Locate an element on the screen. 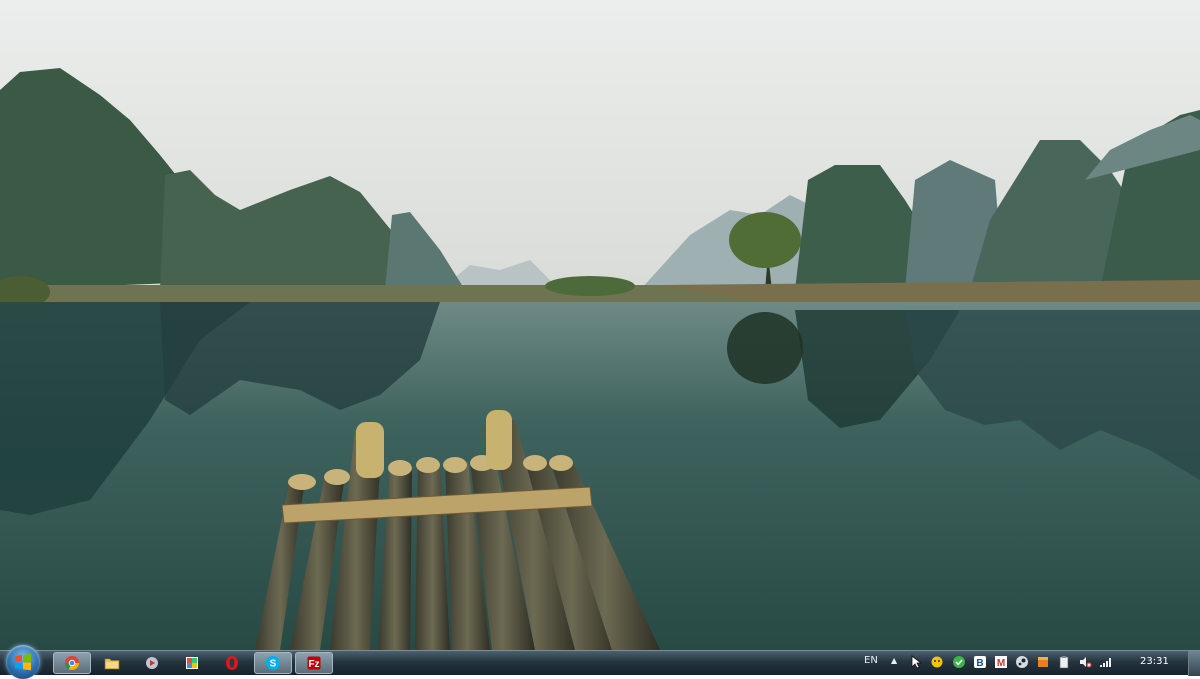  show-desktop-button is located at coordinates (1194, 663).